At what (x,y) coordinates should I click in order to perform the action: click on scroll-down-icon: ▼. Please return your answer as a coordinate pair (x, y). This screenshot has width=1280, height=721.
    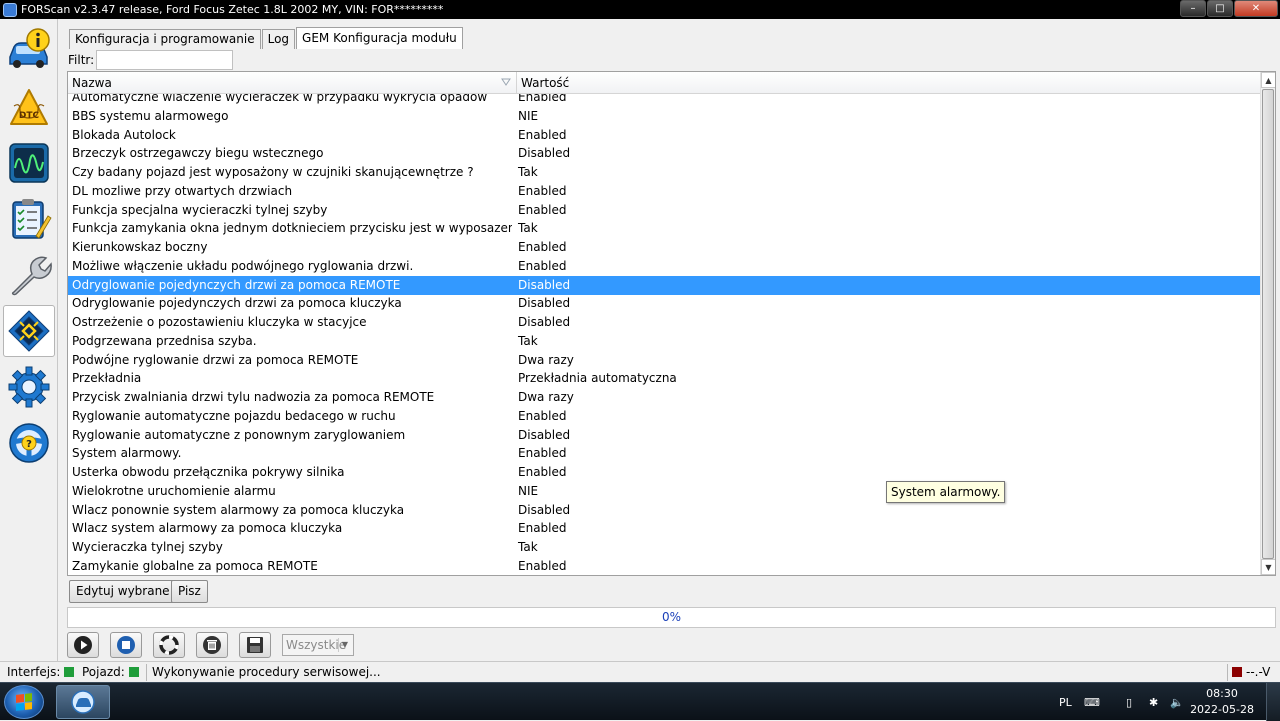
    Looking at the image, I should click on (1268, 567).